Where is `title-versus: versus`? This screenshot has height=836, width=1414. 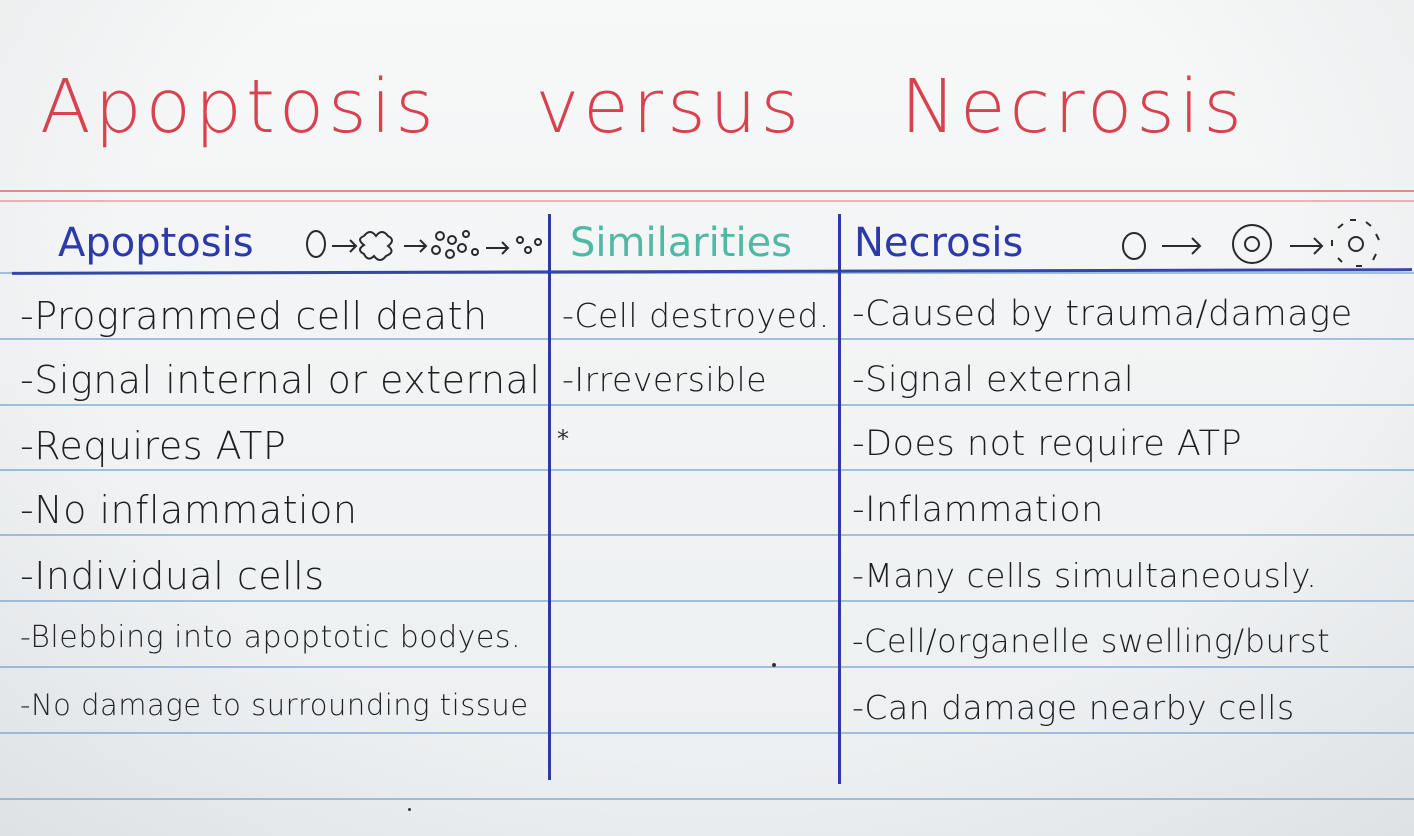
title-versus: versus is located at coordinates (669, 107).